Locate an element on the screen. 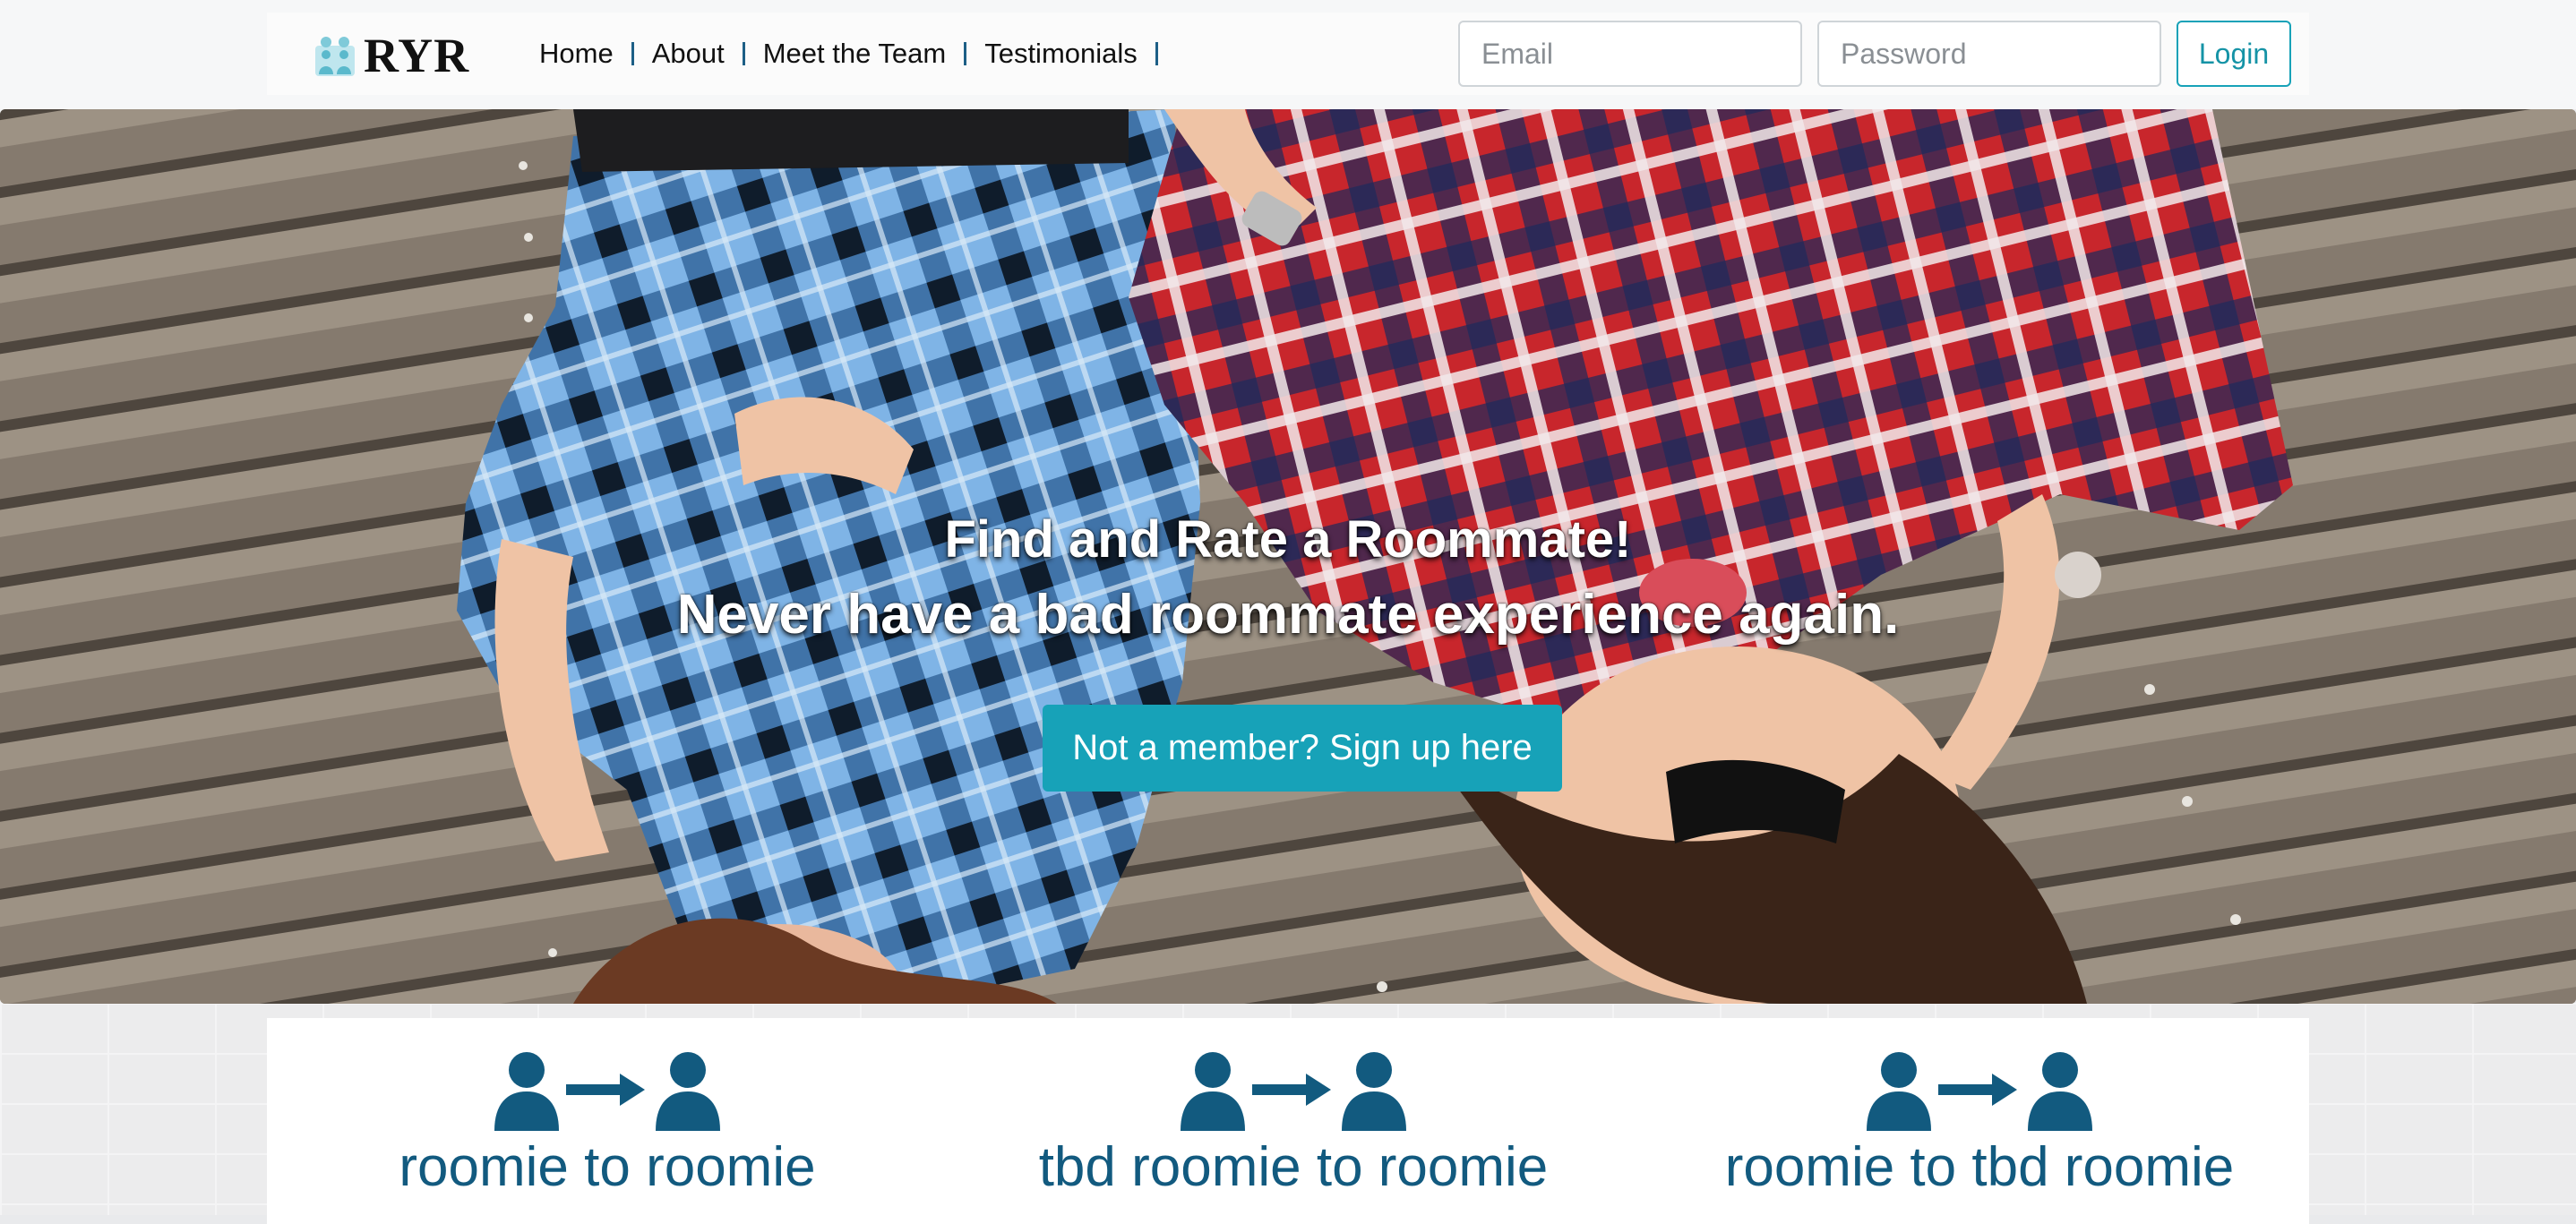 Image resolution: width=2576 pixels, height=1224 pixels. feature-title: roomie to tbd roomie is located at coordinates (1979, 1167).